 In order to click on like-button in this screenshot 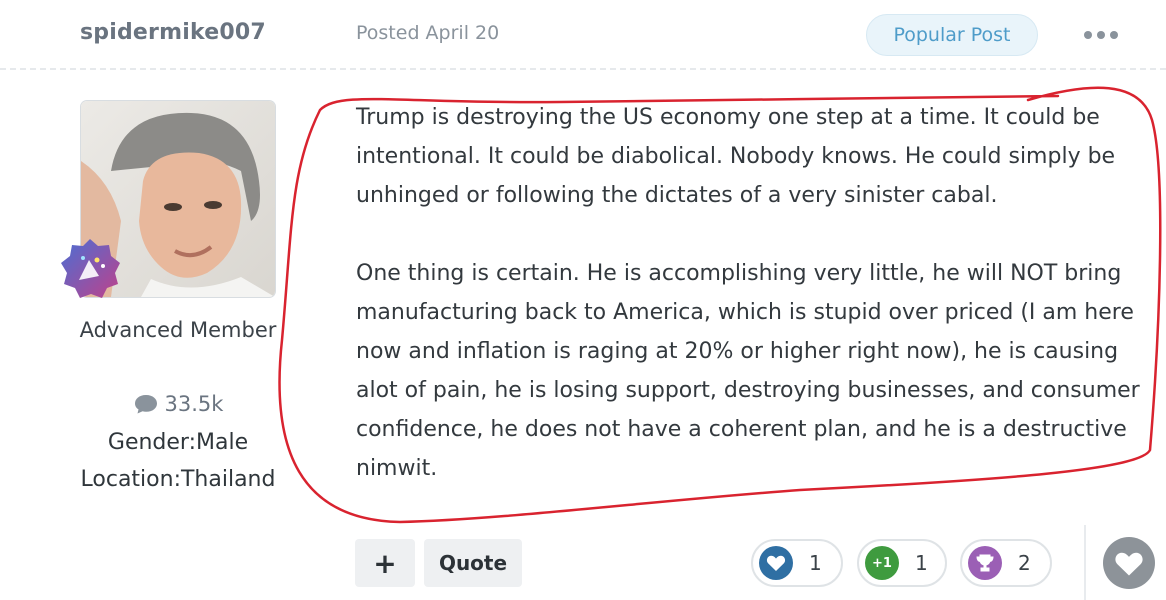, I will do `click(1129, 563)`.